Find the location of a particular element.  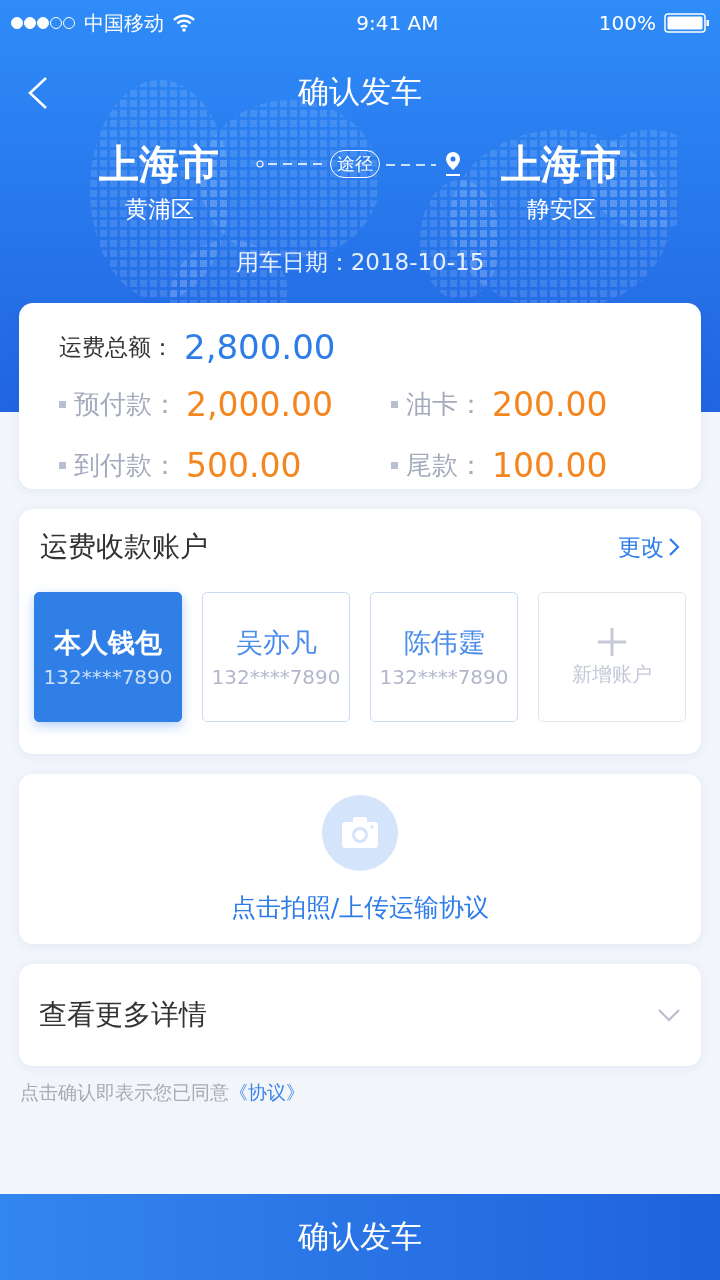

account-option: 本人钱包 132****7890 is located at coordinates (108, 657).